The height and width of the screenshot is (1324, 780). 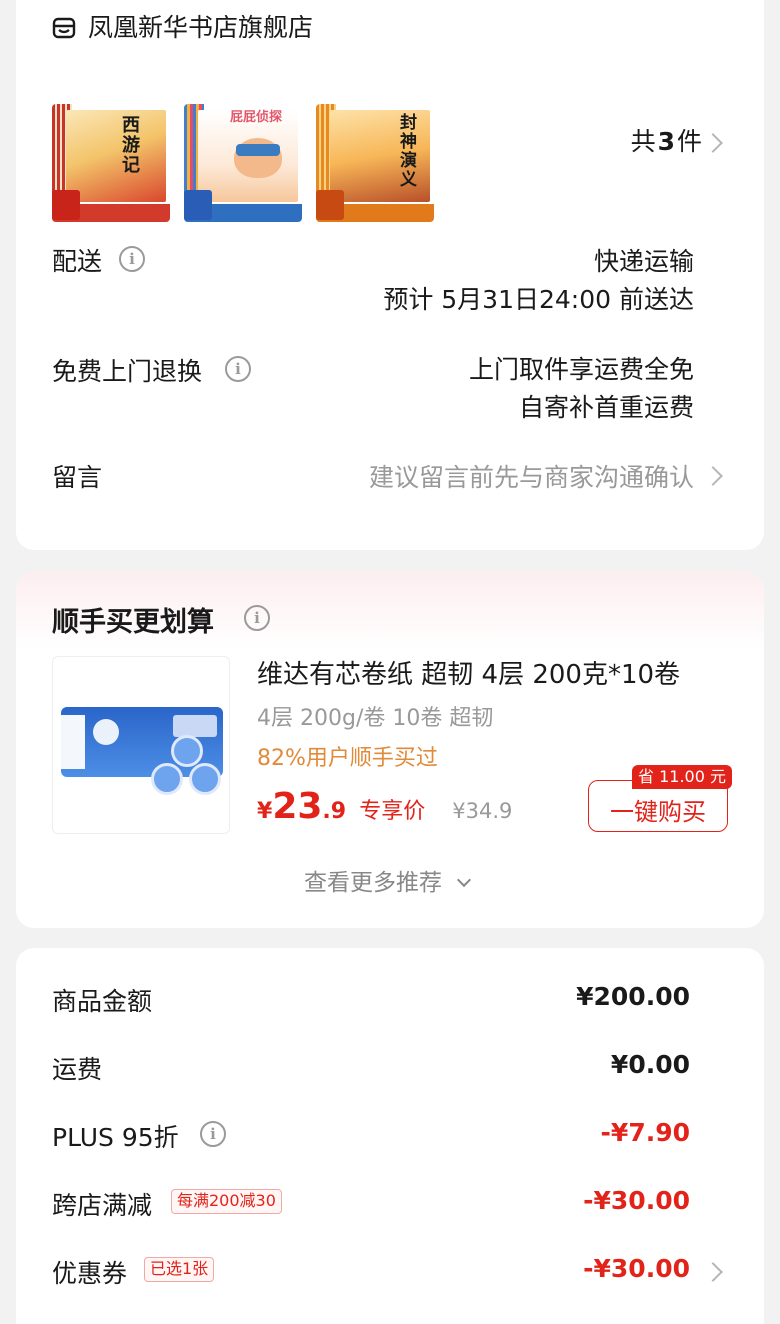 I want to click on message-row: 留言 建议留言前先与商家沟通确认, so click(x=390, y=475).